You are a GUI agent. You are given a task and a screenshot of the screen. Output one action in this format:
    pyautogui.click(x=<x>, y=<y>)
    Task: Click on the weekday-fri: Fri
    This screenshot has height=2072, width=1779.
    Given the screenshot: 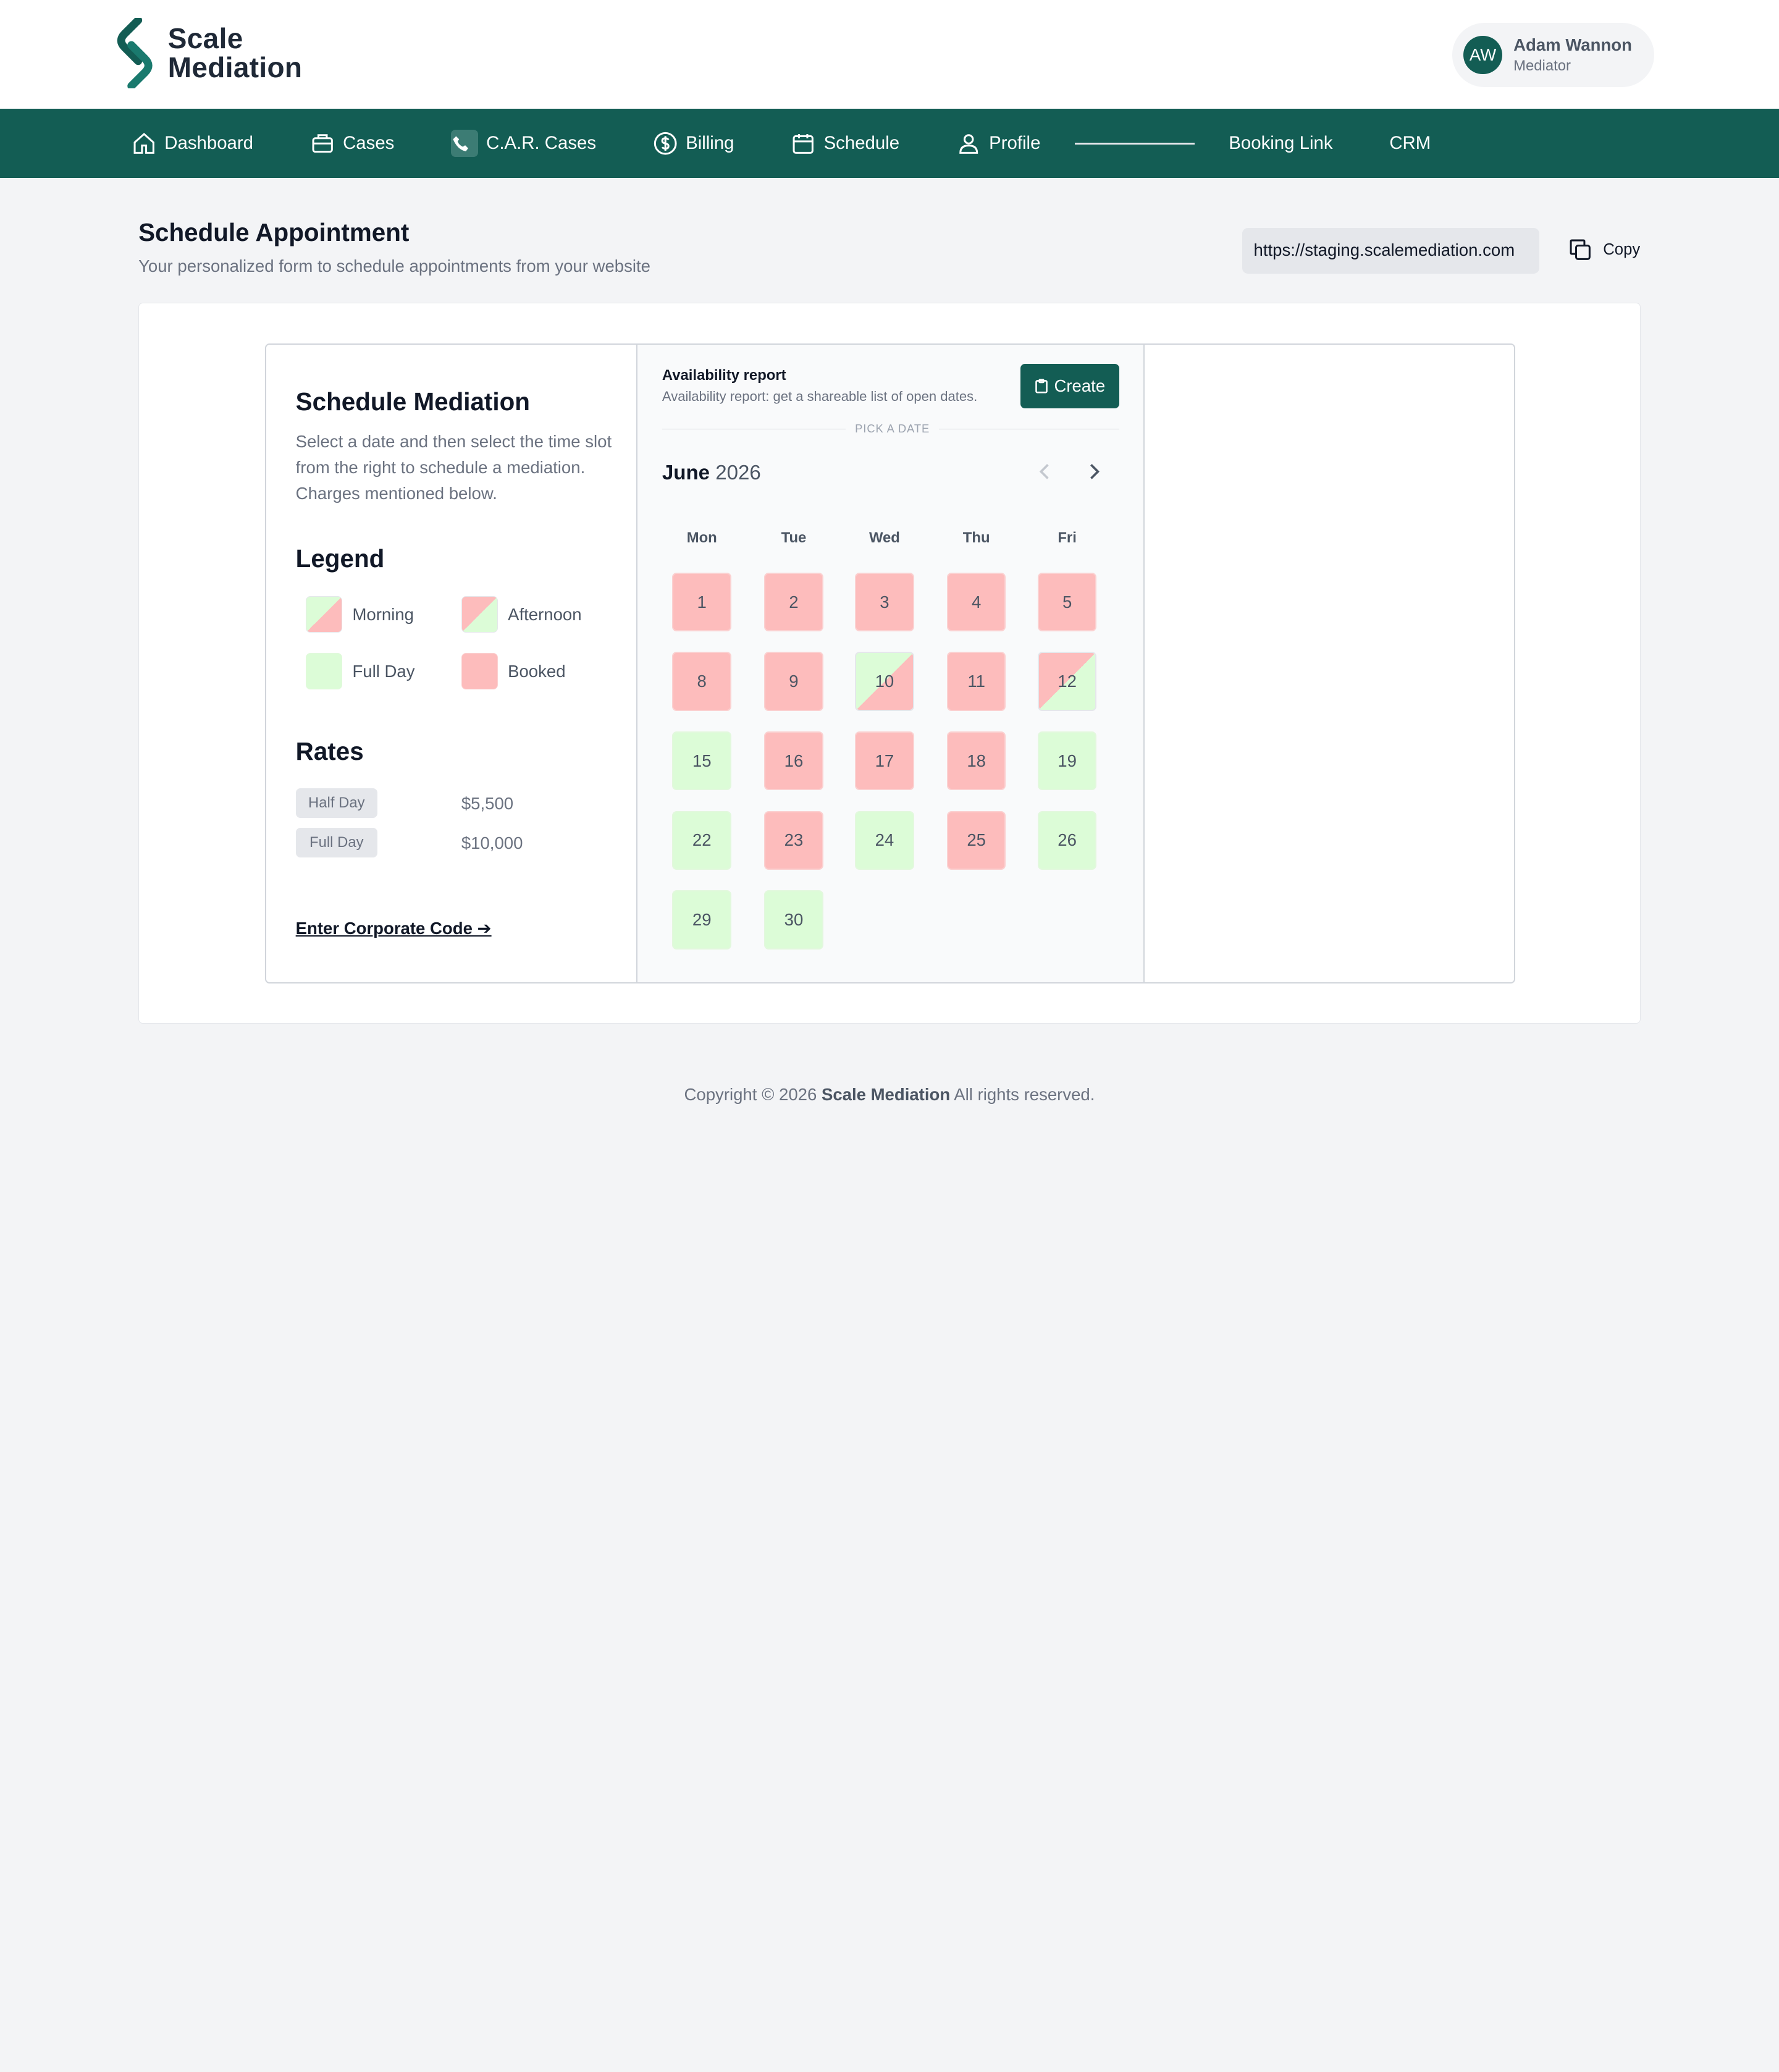 What is the action you would take?
    pyautogui.click(x=1067, y=538)
    